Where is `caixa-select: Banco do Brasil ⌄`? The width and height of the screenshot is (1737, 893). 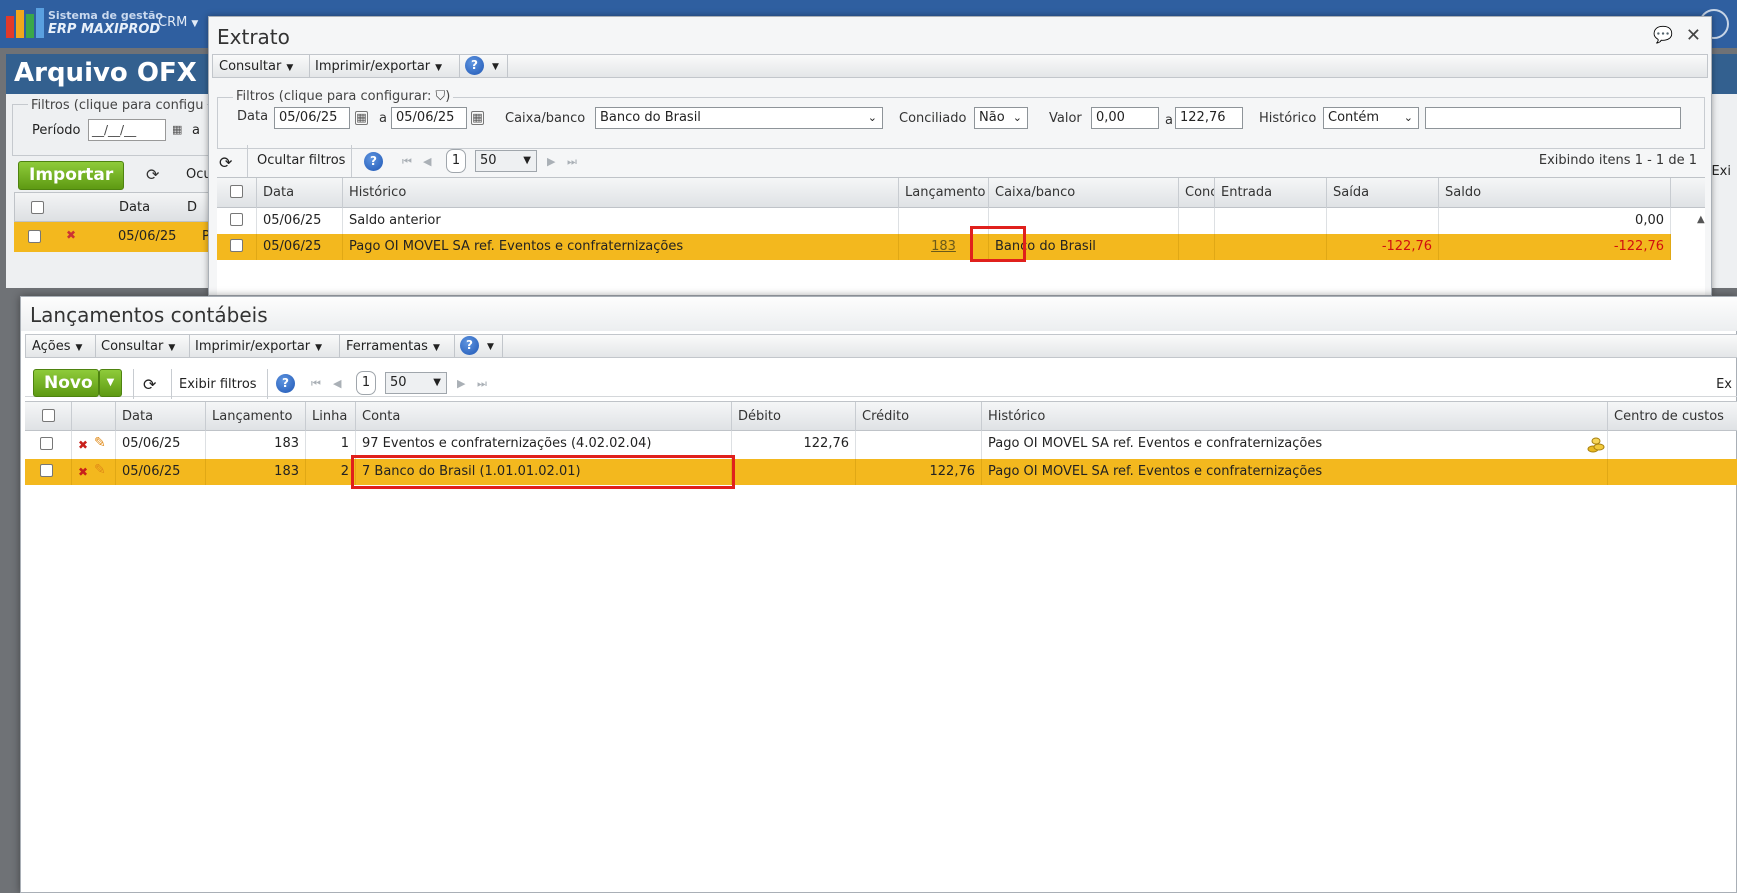 caixa-select: Banco do Brasil ⌄ is located at coordinates (739, 118).